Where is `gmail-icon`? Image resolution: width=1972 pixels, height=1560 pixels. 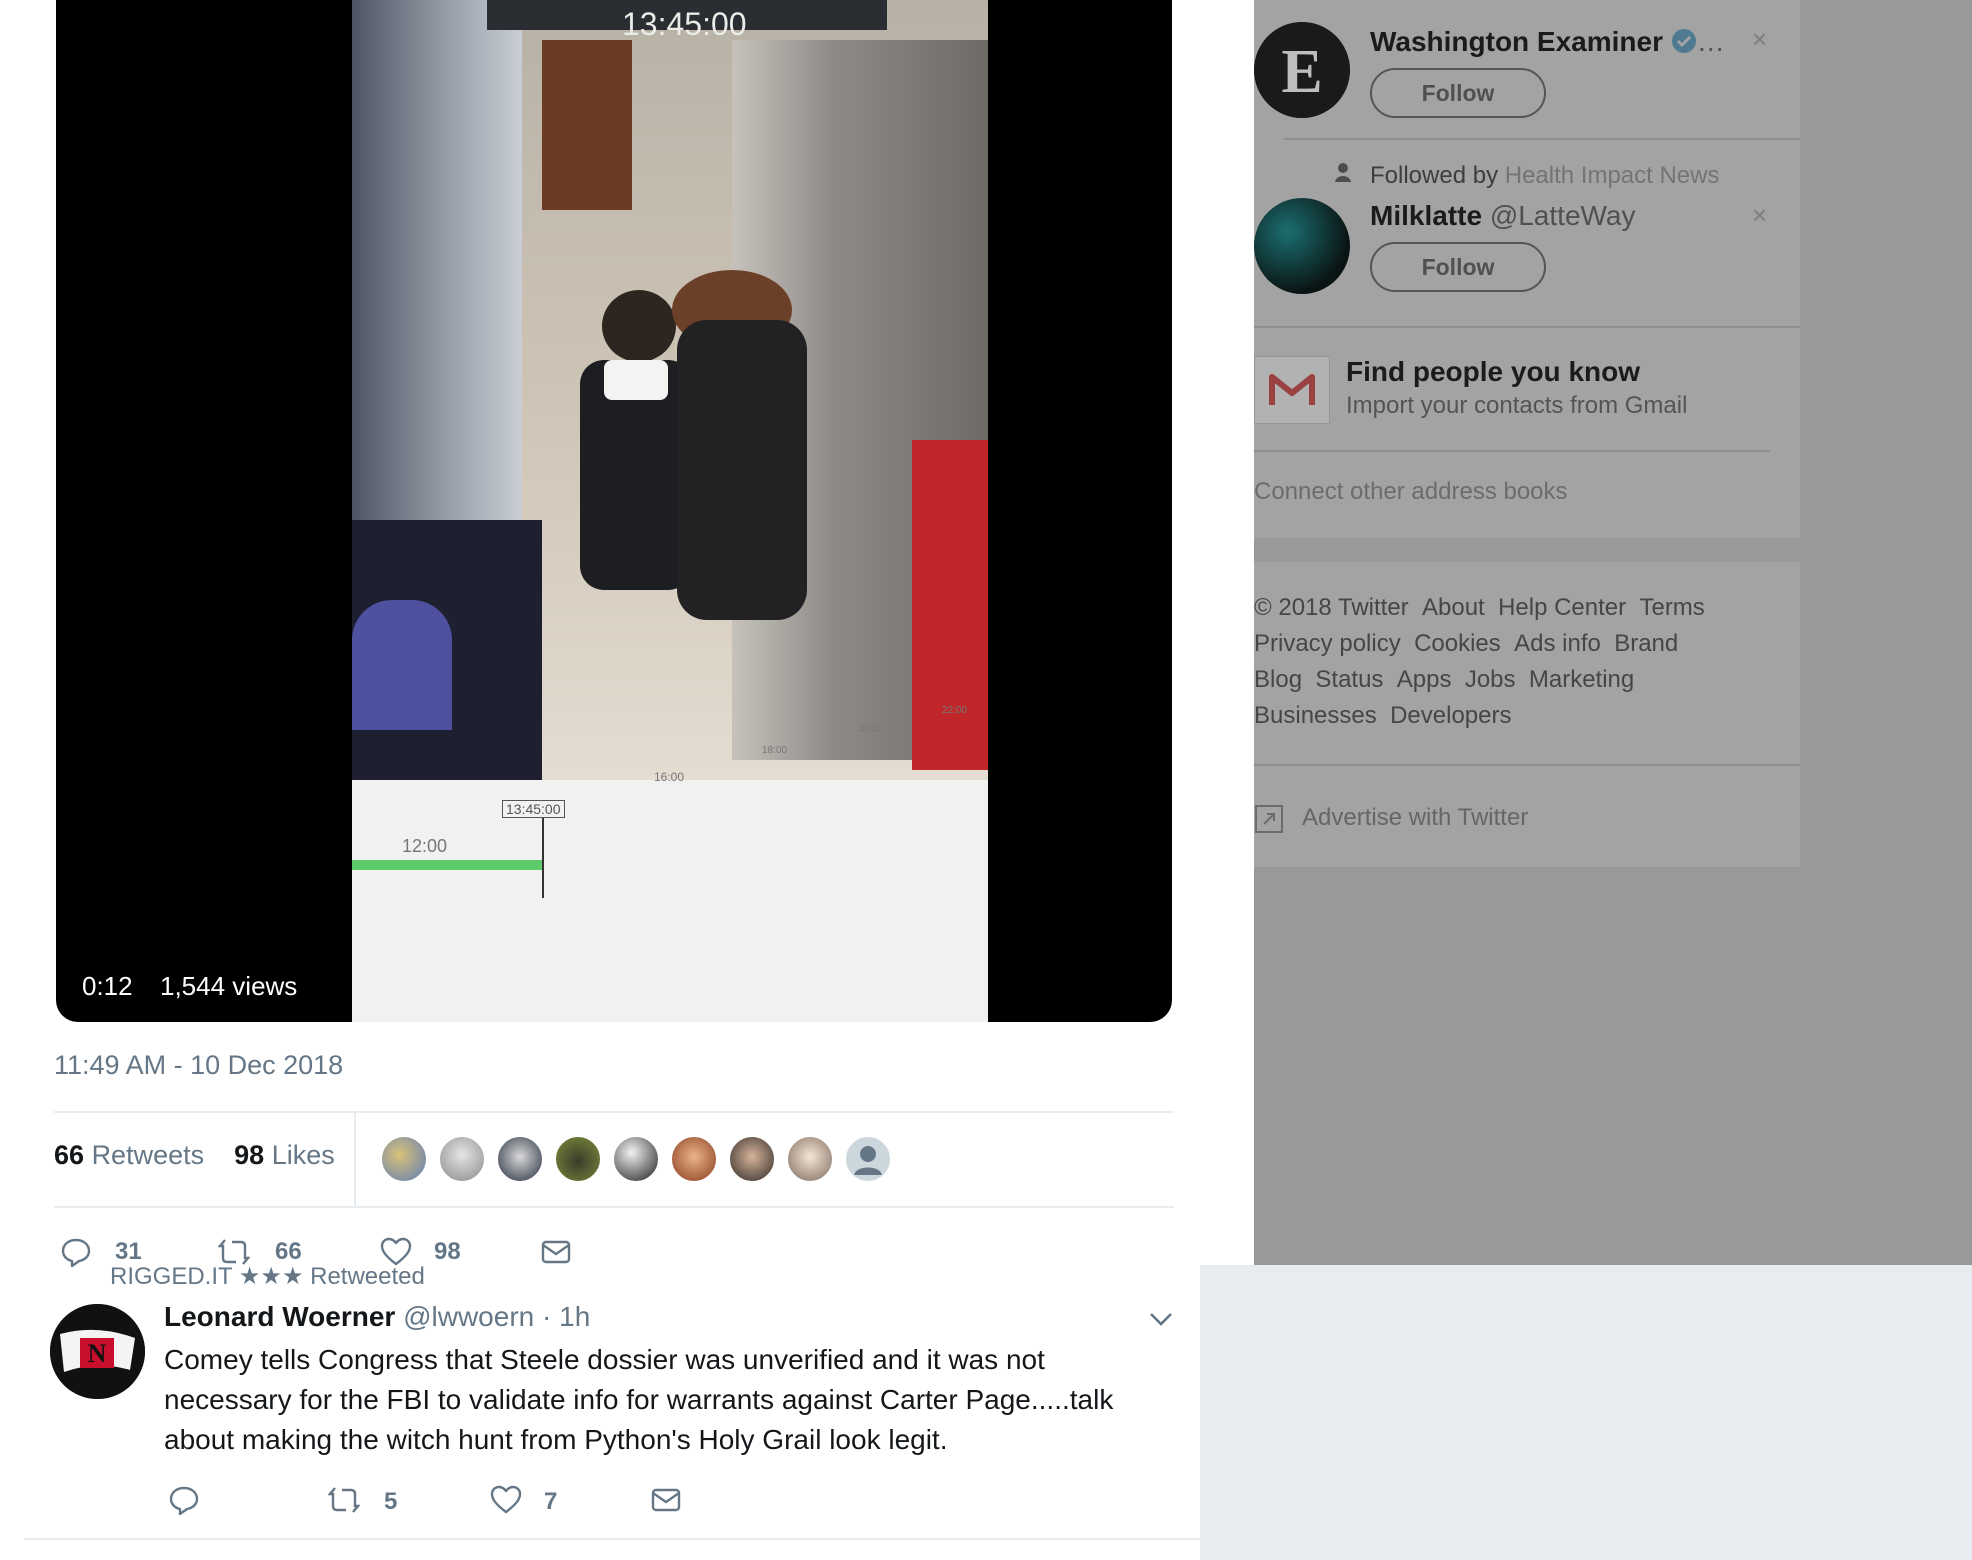
gmail-icon is located at coordinates (1292, 390).